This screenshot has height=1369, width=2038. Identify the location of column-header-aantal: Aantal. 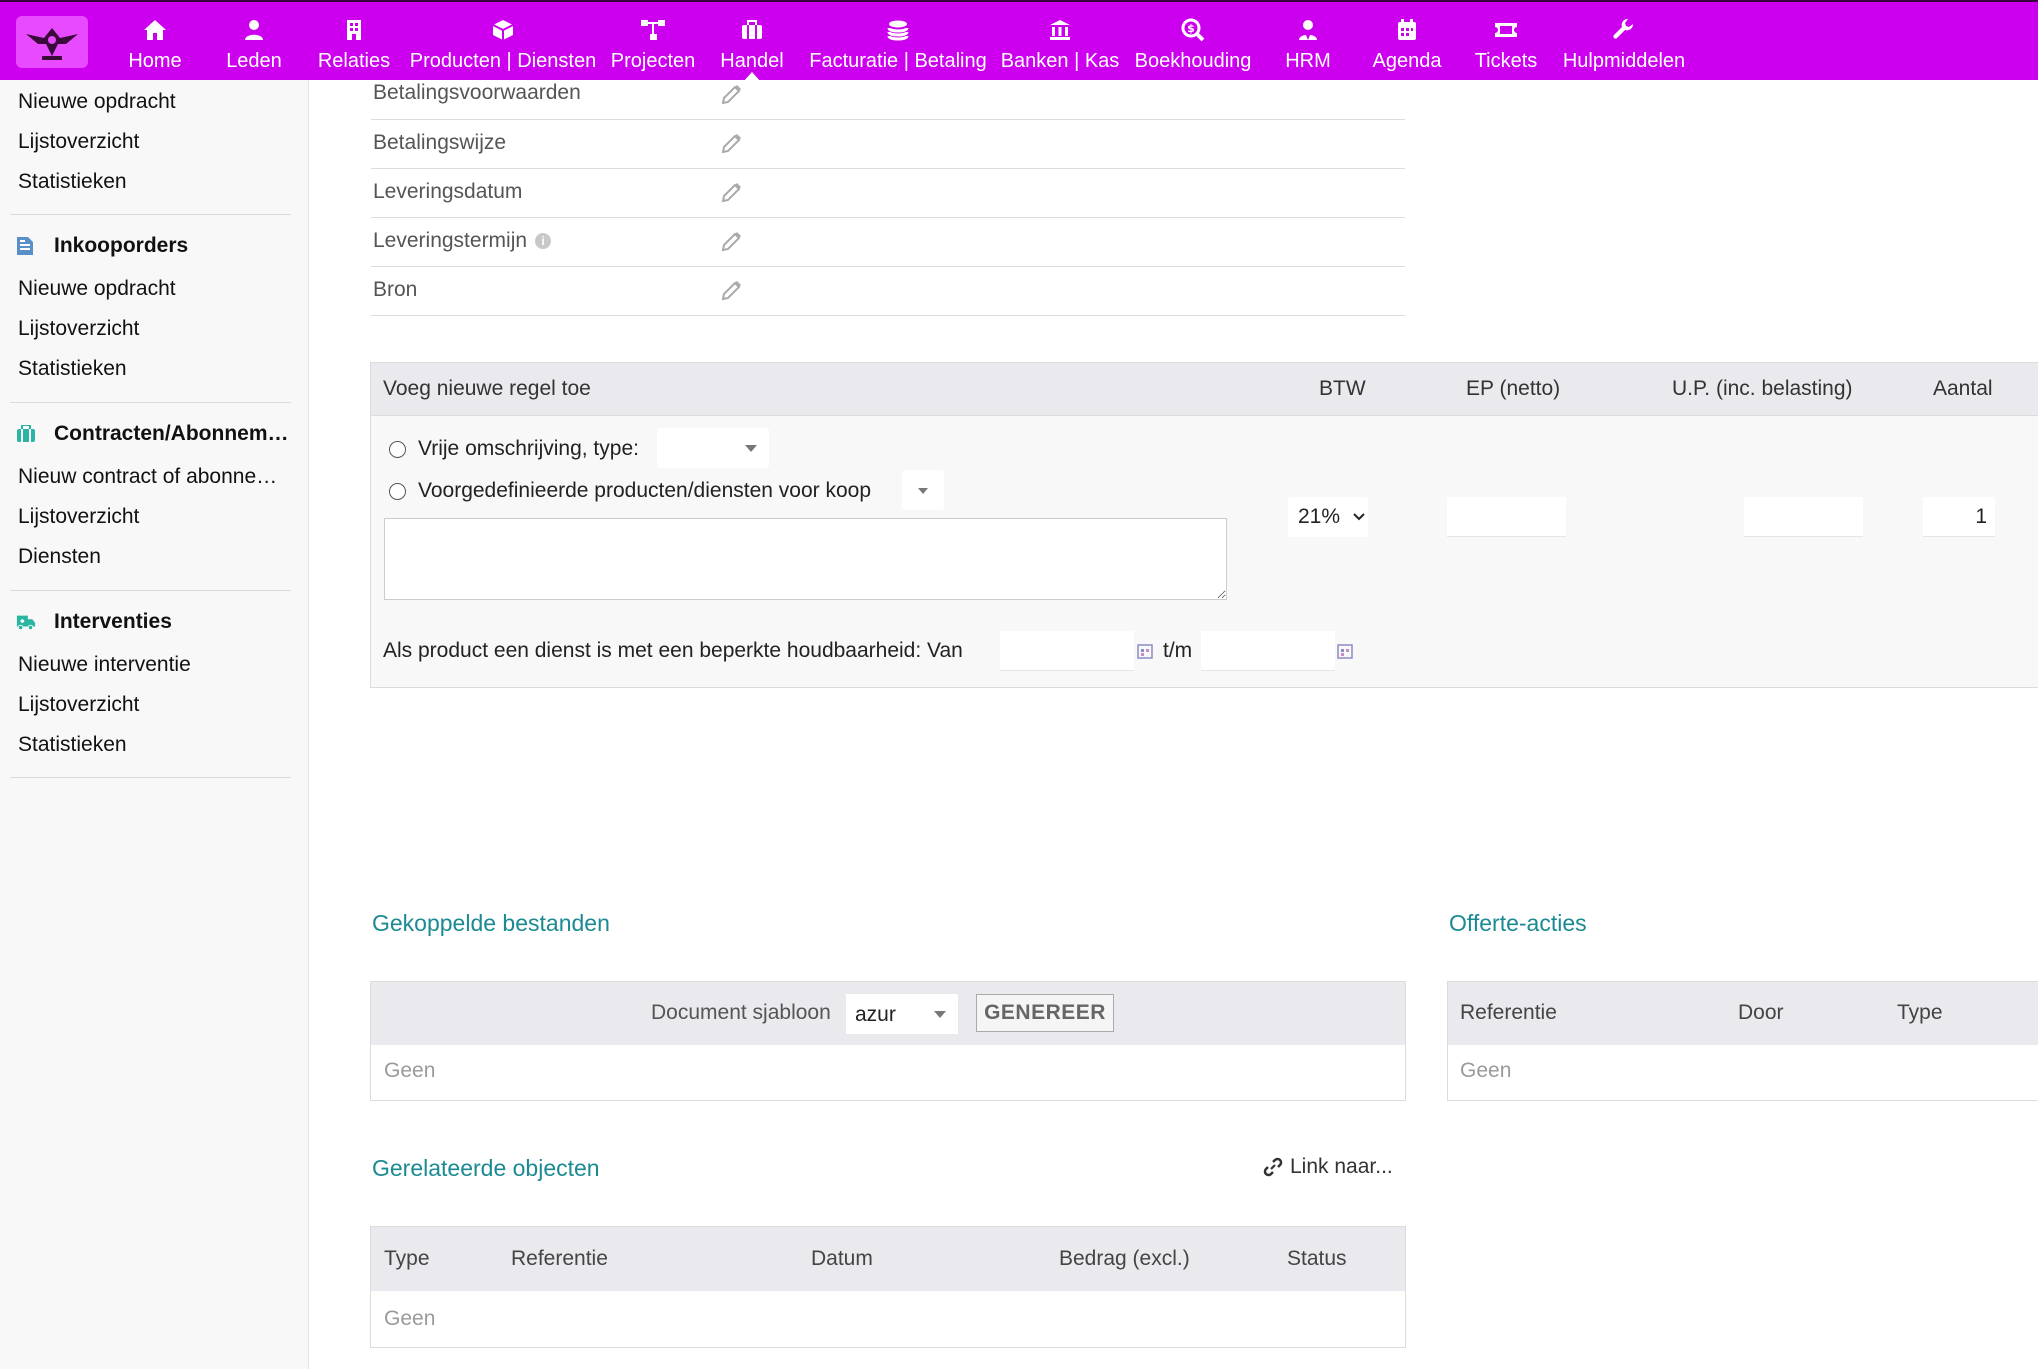
(1963, 388).